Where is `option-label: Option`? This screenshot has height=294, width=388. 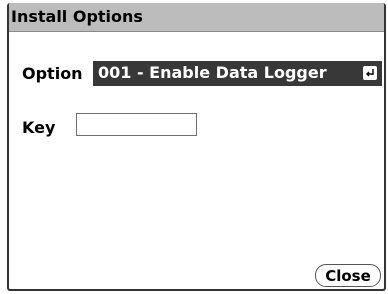
option-label: Option is located at coordinates (52, 73).